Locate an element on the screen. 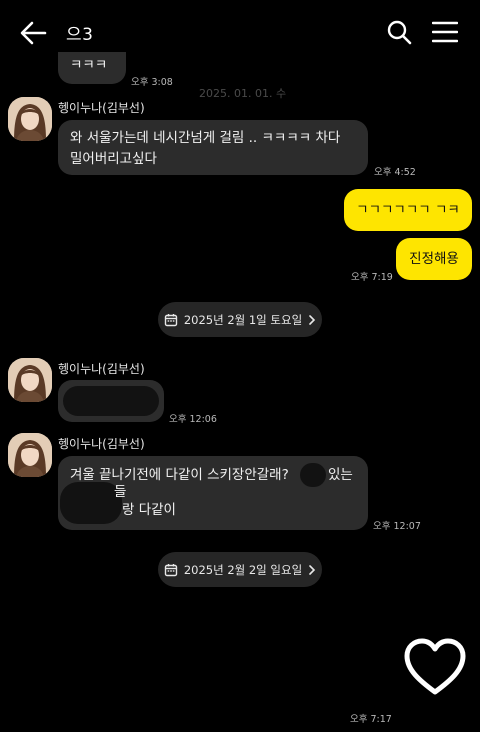 This screenshot has height=732, width=480. message-bubble: 겨울 끝나기전에 다같이 스키장안갈래? 있는 들 랑 다같이 is located at coordinates (213, 493).